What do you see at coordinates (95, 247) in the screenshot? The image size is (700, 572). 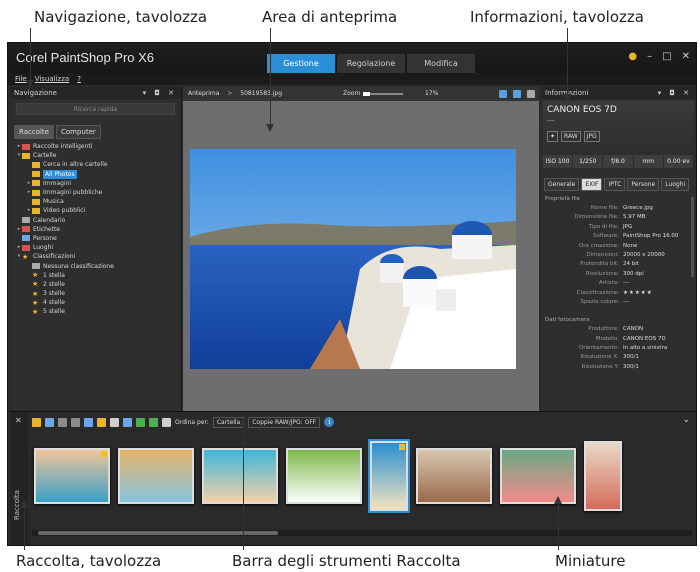 I see `tree-item: ▸ Luoghi` at bounding box center [95, 247].